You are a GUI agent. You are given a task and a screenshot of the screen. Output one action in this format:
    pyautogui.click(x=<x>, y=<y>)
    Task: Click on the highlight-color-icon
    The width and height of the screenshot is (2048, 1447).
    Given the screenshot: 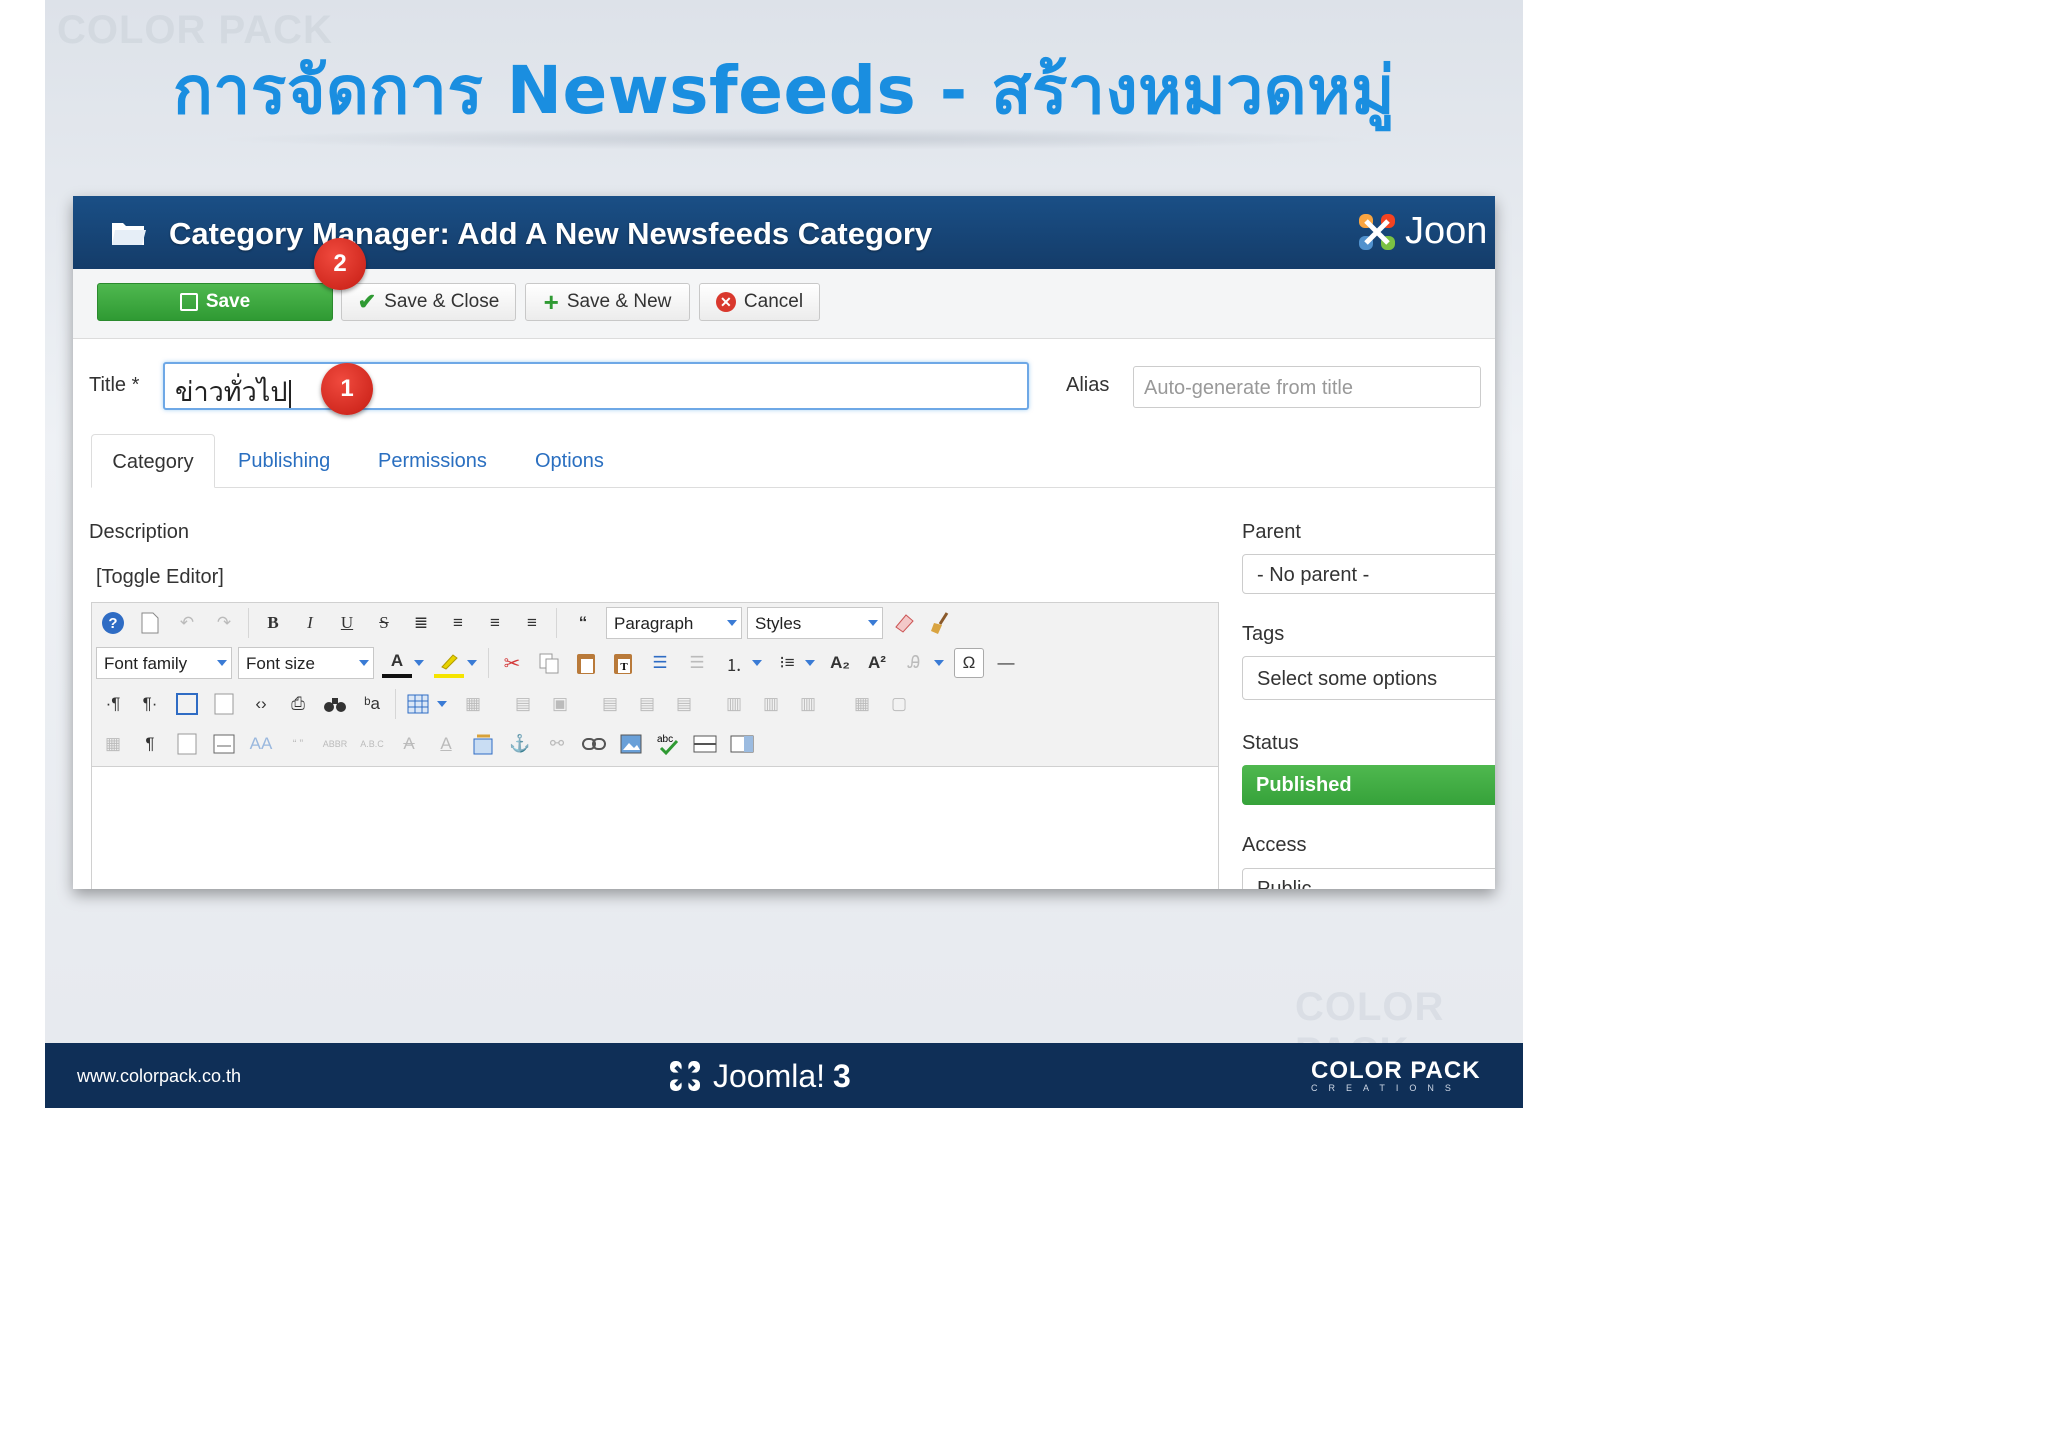 What is the action you would take?
    pyautogui.click(x=449, y=663)
    